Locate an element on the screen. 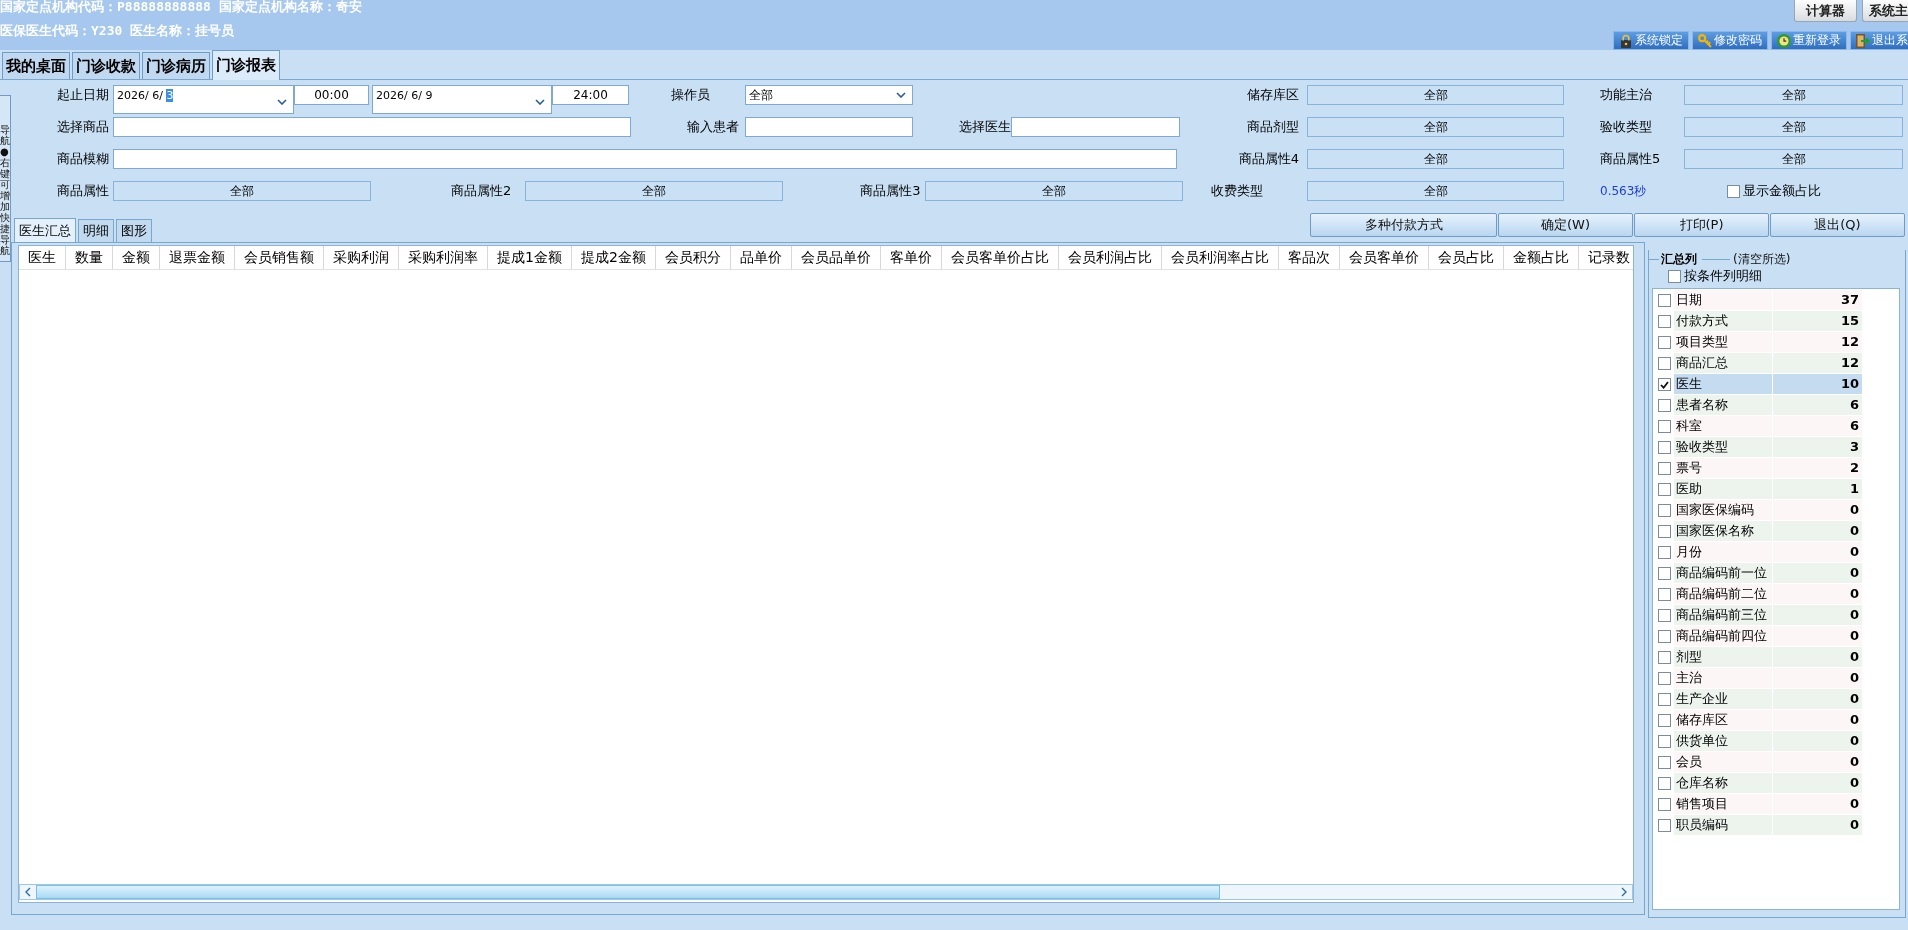 This screenshot has width=1908, height=930. column-header: 会员客单价占比 is located at coordinates (1000, 257).